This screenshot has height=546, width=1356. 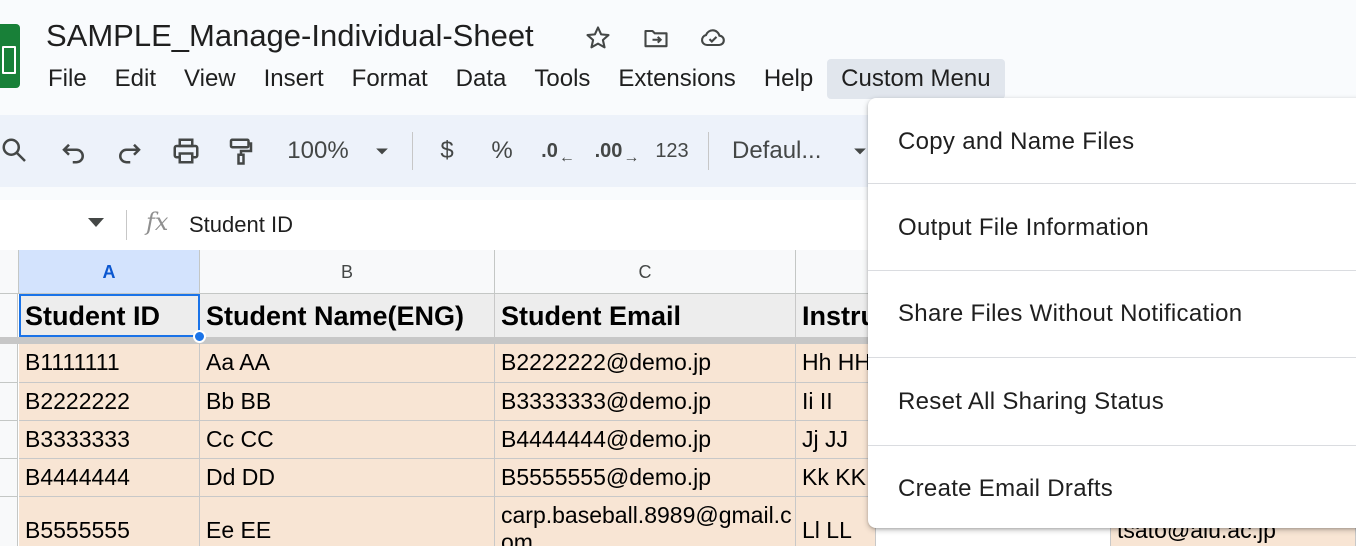 I want to click on name-box-dropdown-icon, so click(x=96, y=222).